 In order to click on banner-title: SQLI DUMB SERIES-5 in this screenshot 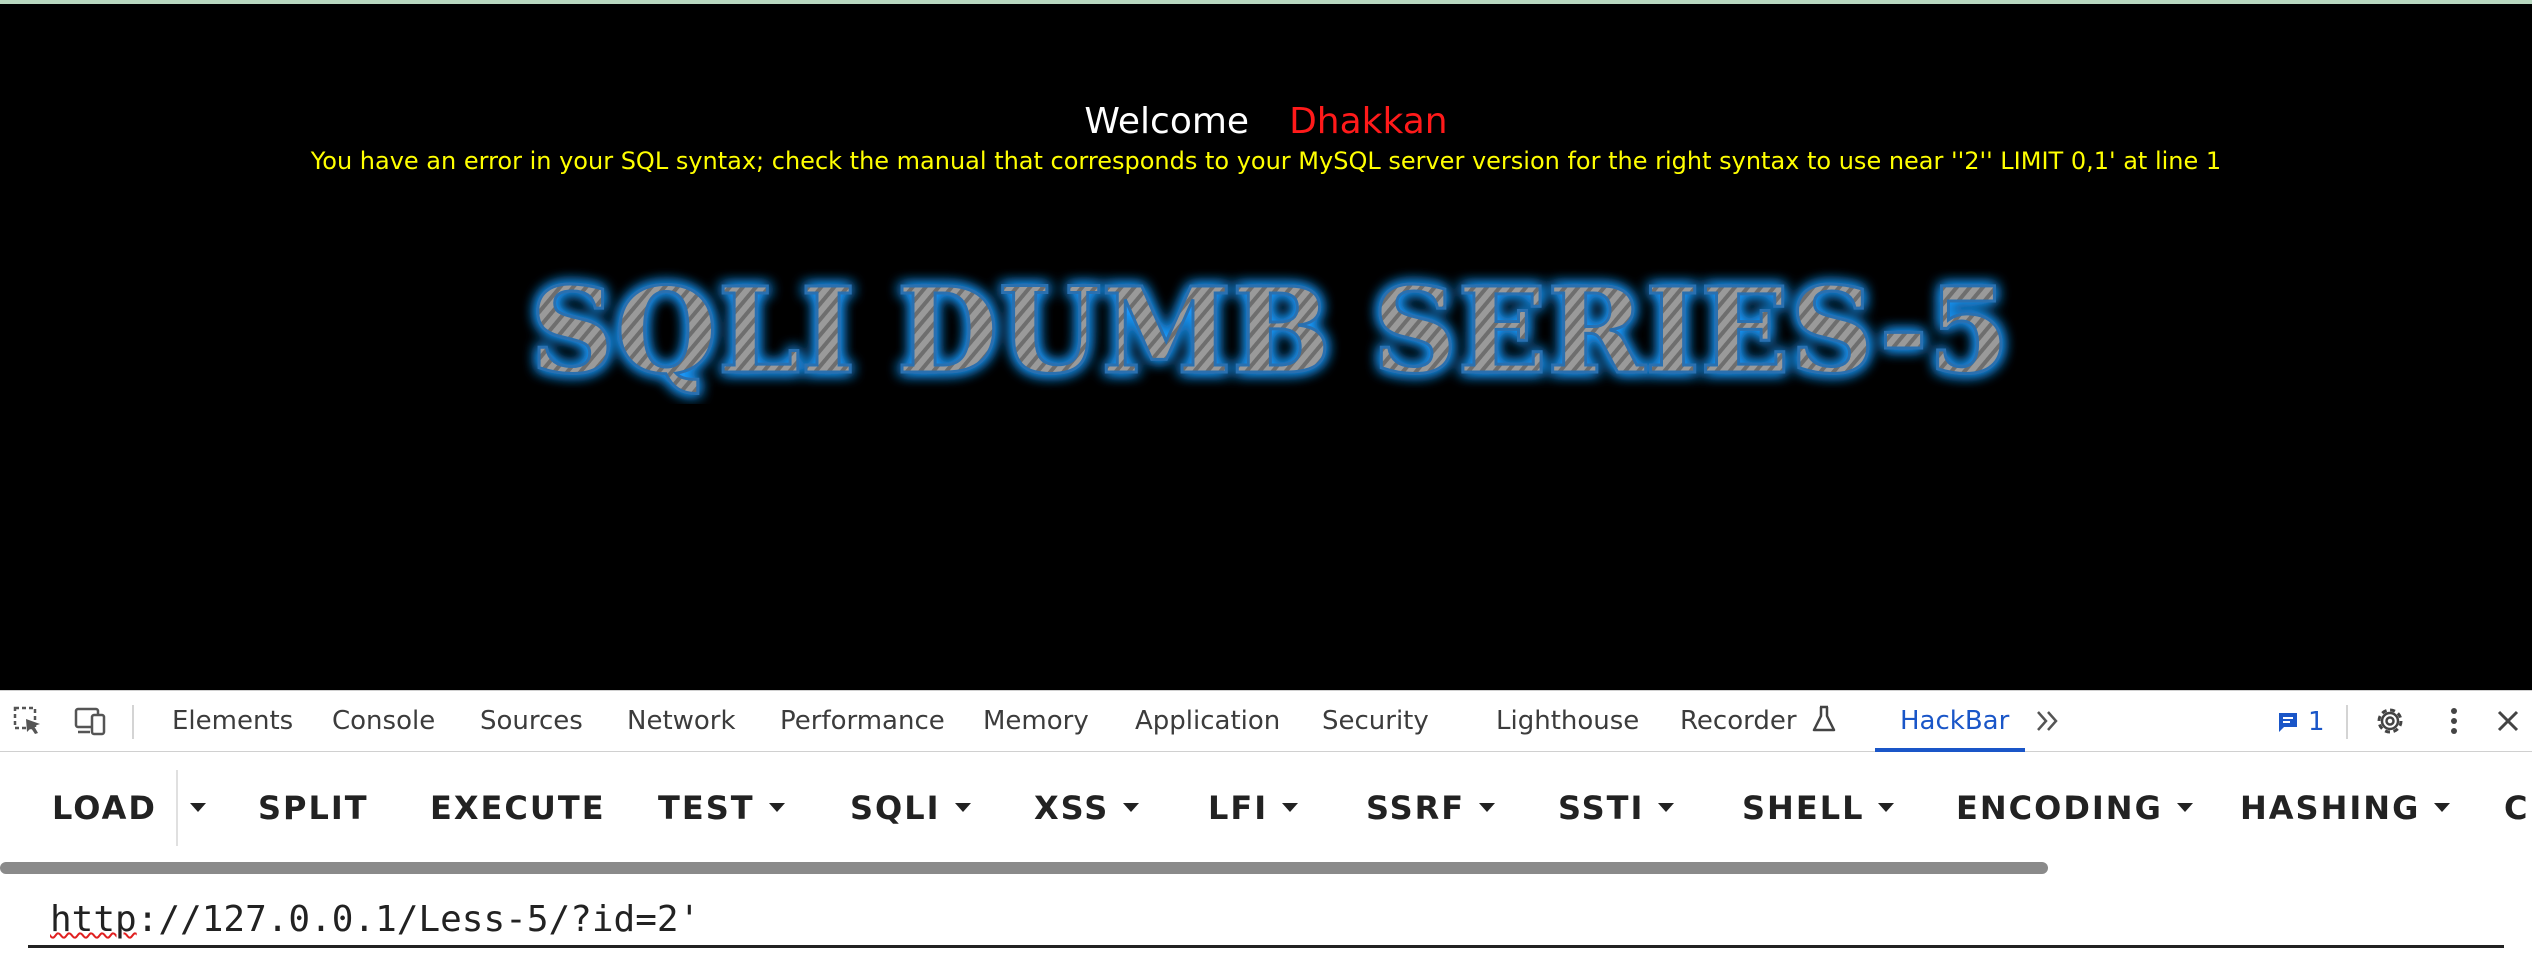, I will do `click(1270, 330)`.